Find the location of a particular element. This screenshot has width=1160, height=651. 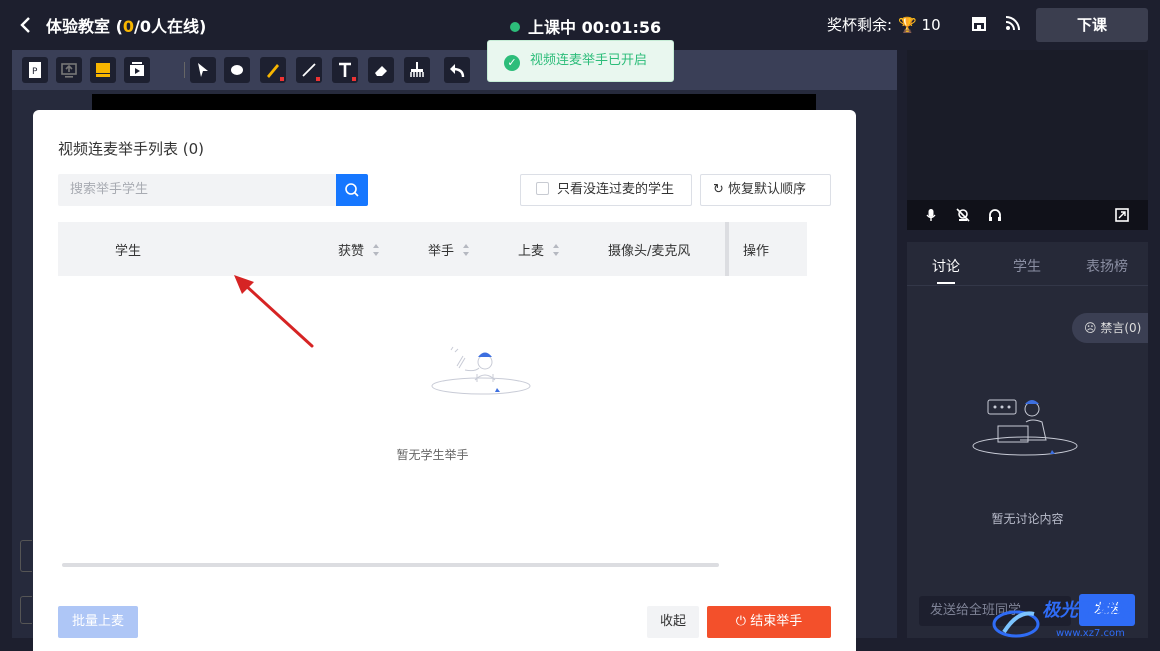

column-student: 学生 is located at coordinates (128, 249).